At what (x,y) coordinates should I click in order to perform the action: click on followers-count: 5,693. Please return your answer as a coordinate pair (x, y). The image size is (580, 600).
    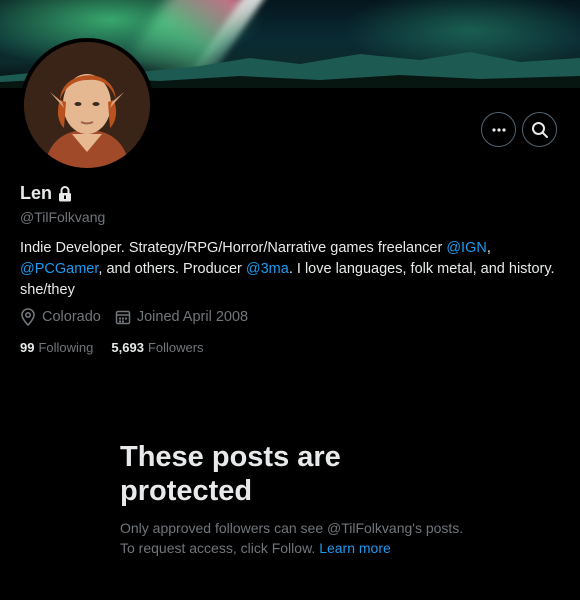
    Looking at the image, I should click on (127, 347).